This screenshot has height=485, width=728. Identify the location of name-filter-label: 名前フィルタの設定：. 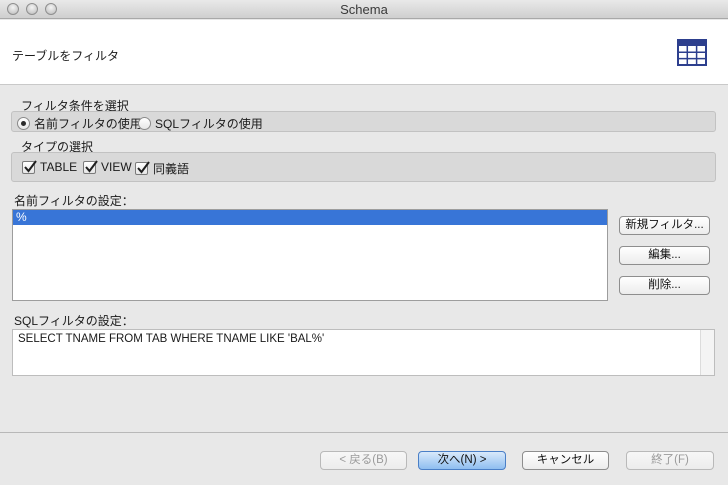
(74, 201).